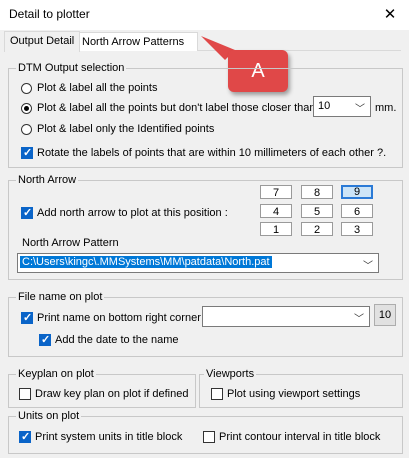  Describe the element at coordinates (97, 88) in the screenshot. I see `radio-plot-all-label: Plot & label all the points` at that location.